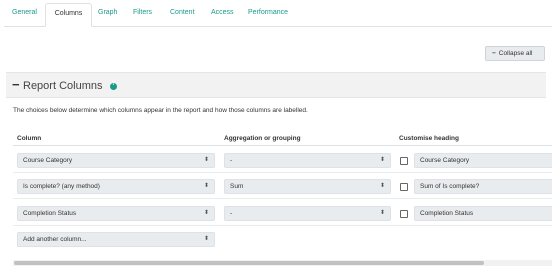  I want to click on help-icon, so click(113, 85).